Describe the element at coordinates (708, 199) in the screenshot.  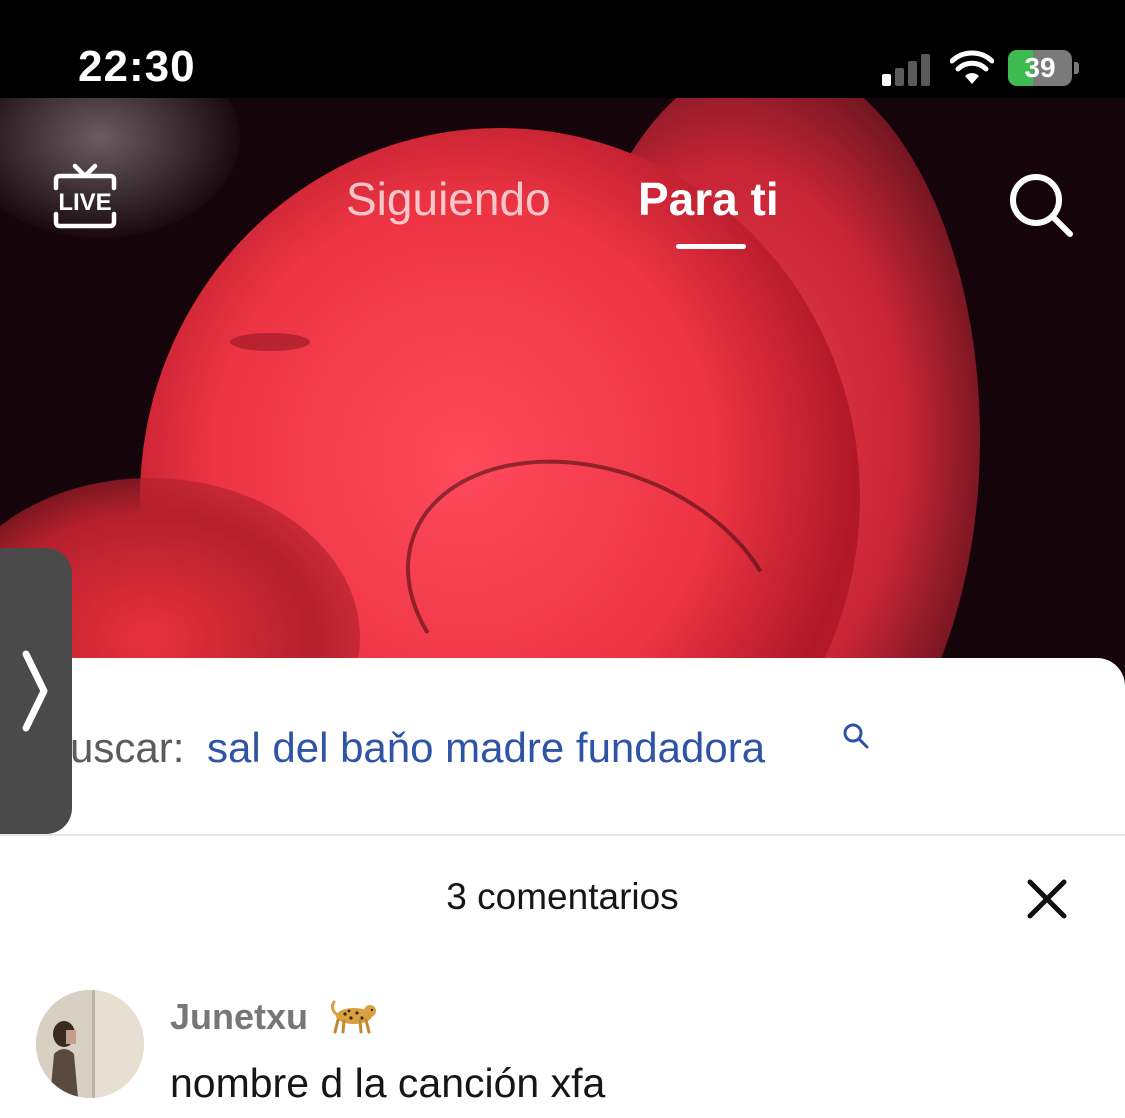
I see `tab-para-ti: Para ti` at that location.